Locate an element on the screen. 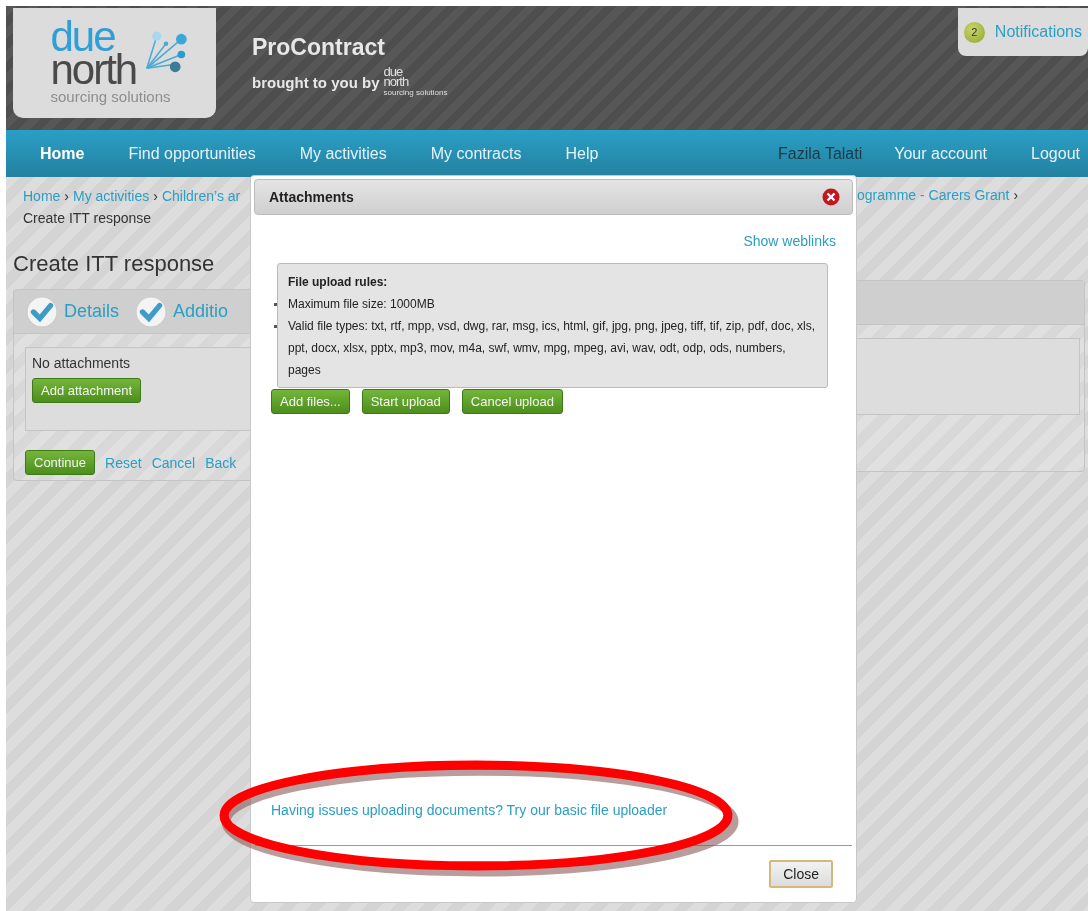  close-button: Close is located at coordinates (801, 874).